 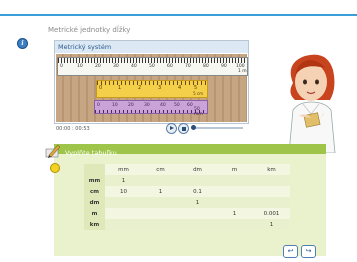 I want to click on play-button, so click(x=171, y=128).